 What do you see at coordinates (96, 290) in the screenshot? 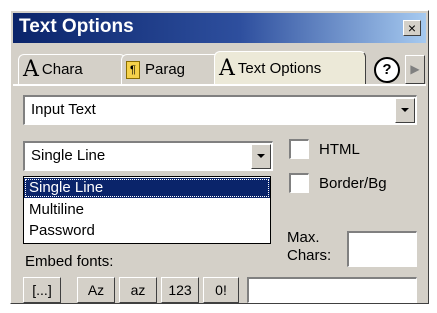
I see `embed-uppercase-button: Az` at bounding box center [96, 290].